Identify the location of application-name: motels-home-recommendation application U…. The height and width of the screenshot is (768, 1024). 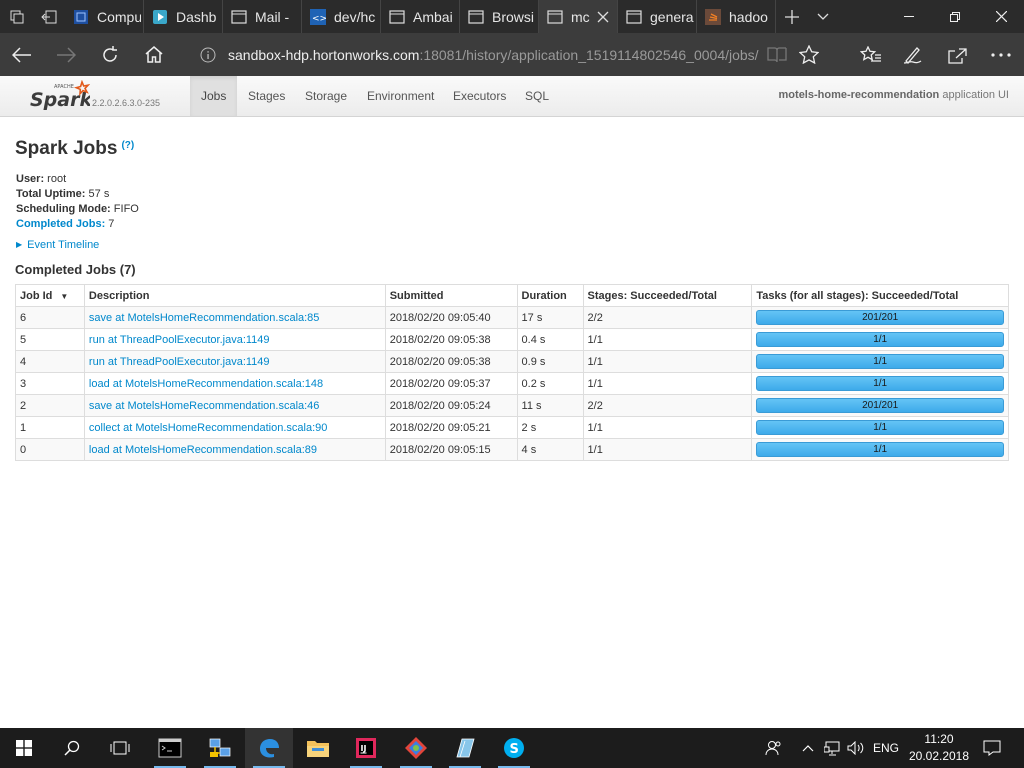
(894, 95).